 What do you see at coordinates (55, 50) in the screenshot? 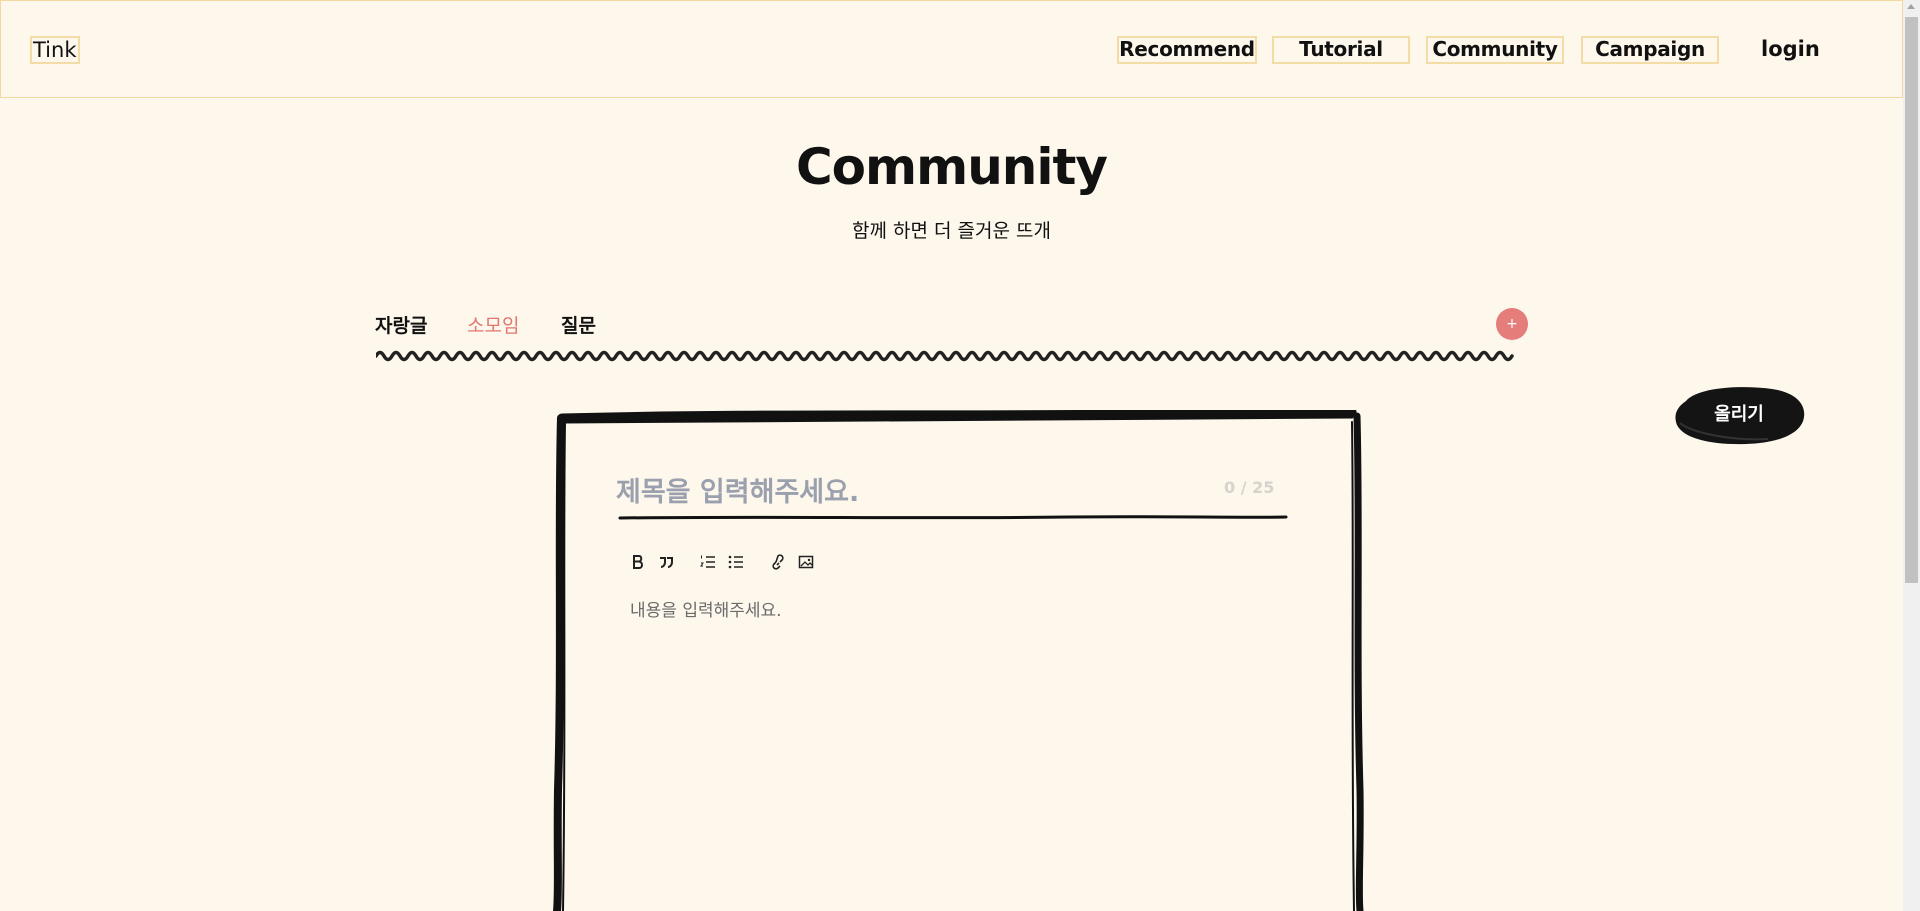
I see `logo: Tink` at bounding box center [55, 50].